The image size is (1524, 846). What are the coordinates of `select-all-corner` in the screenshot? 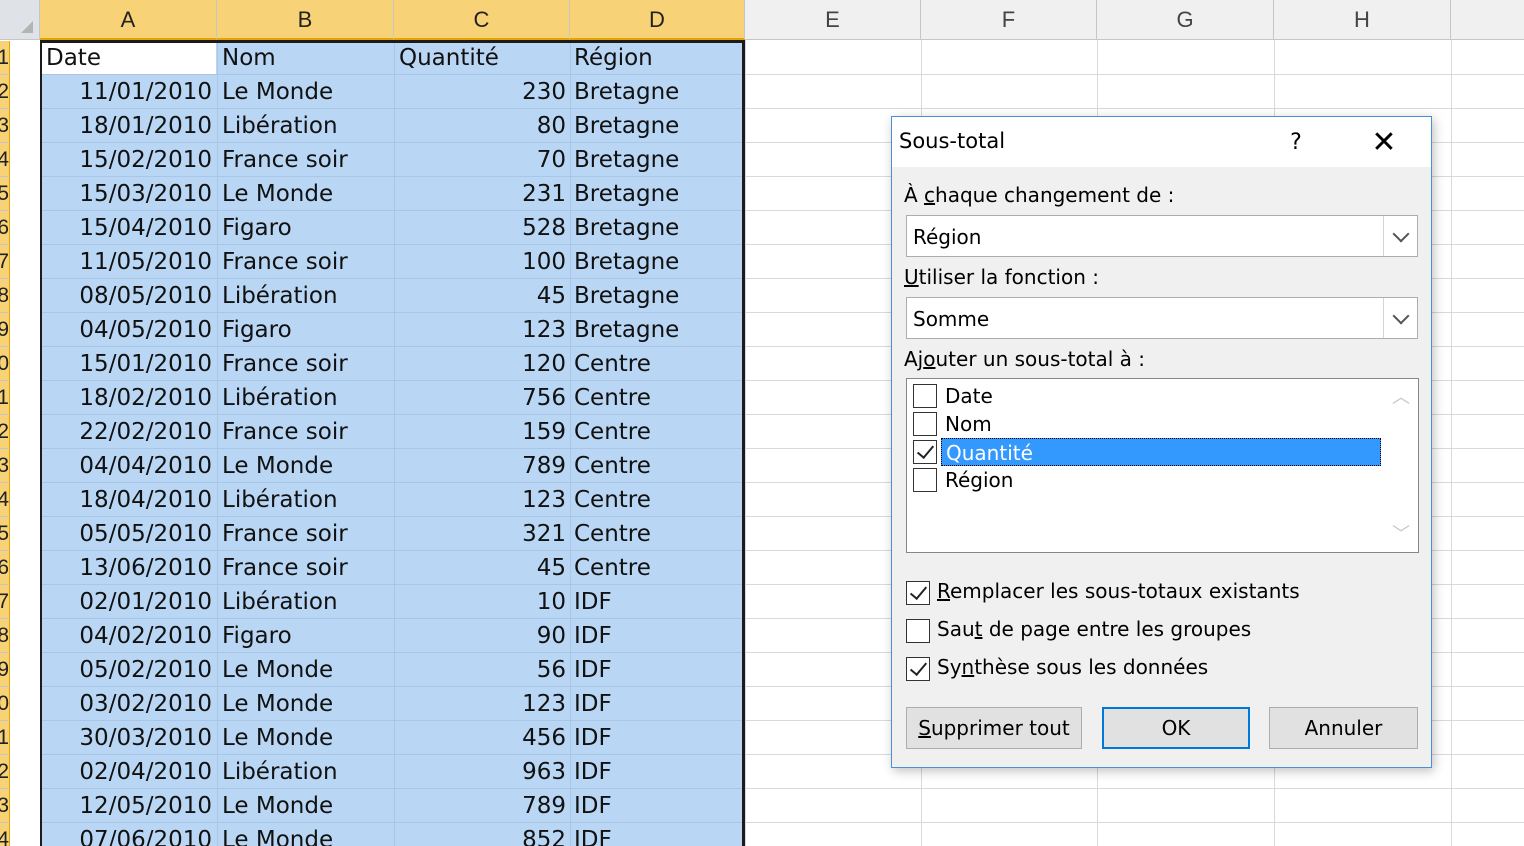 It's located at (20, 20).